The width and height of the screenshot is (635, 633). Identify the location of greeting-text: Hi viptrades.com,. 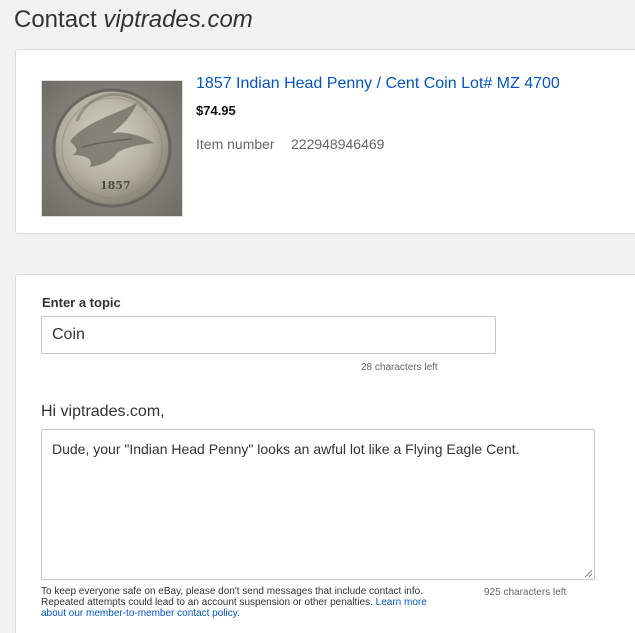
(103, 411).